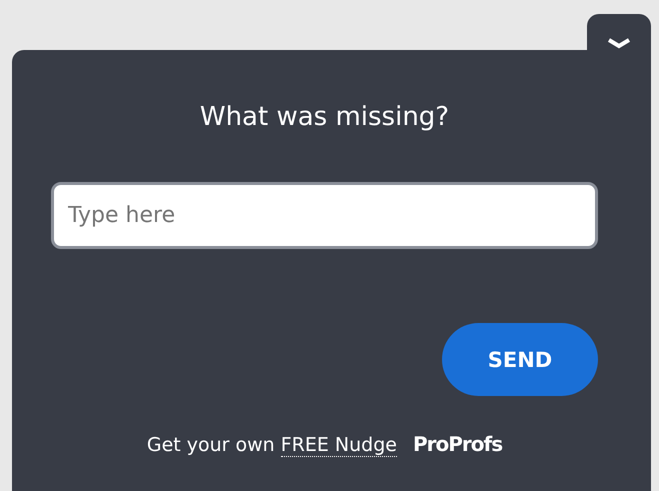 The width and height of the screenshot is (659, 491). Describe the element at coordinates (520, 359) in the screenshot. I see `send-button: SEND` at that location.